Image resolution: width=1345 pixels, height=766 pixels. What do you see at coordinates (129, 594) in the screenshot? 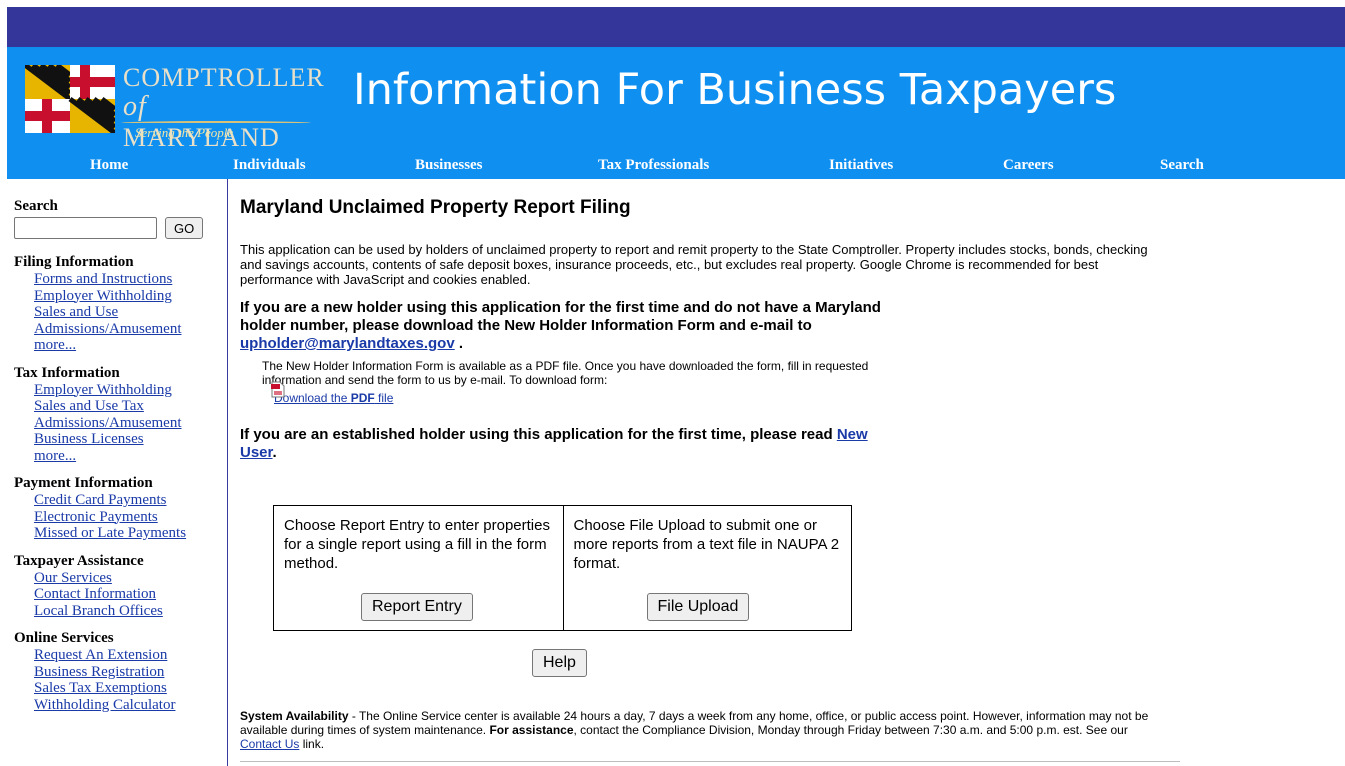
I see `link-contact-information: Contact Information` at bounding box center [129, 594].